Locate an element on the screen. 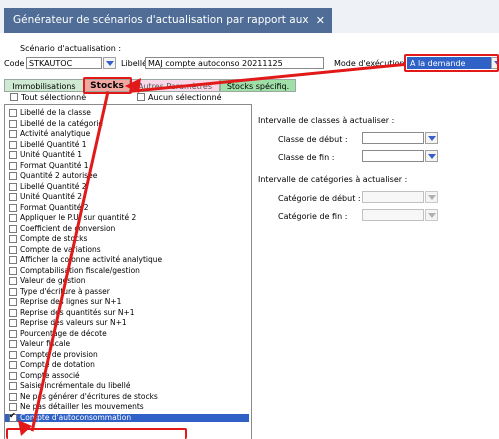  category-end-label: Catégorie de fin : is located at coordinates (313, 216).